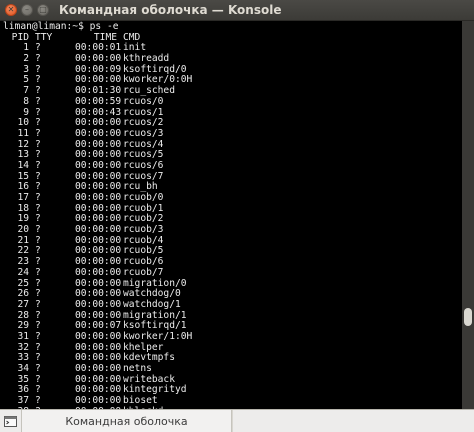 The height and width of the screenshot is (432, 474). I want to click on window-controls: ✕ – □, so click(24, 10).